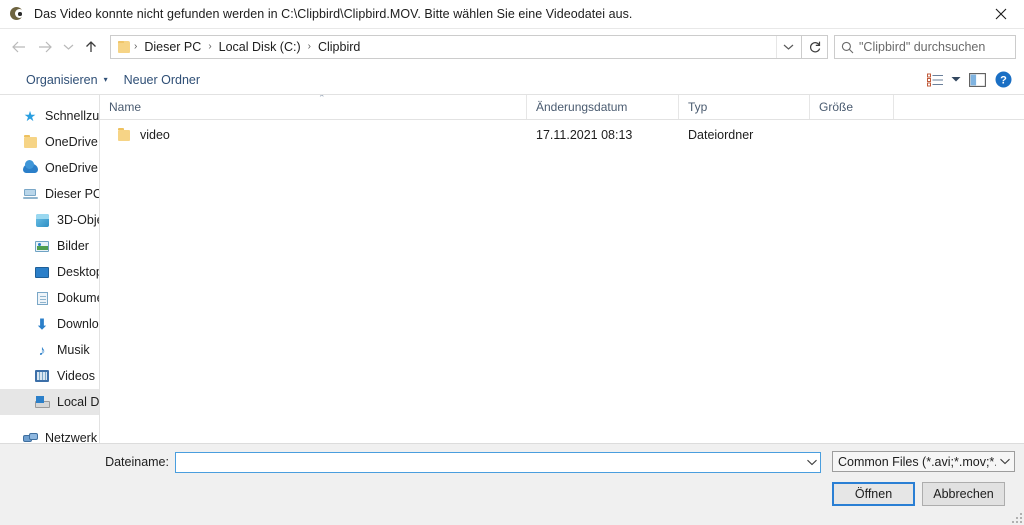 Image resolution: width=1024 pixels, height=525 pixels. Describe the element at coordinates (76, 376) in the screenshot. I see `sidebar-item-label: Videos` at that location.